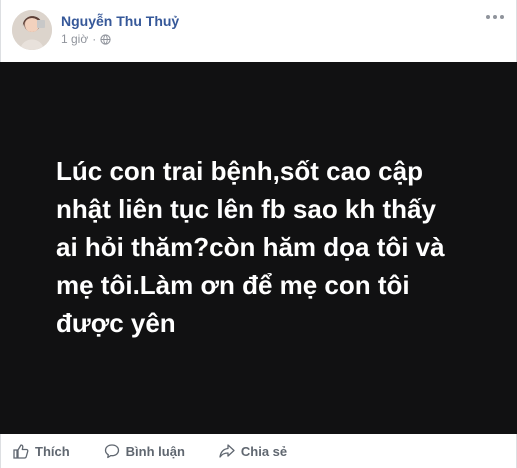 This screenshot has height=468, width=517. Describe the element at coordinates (52, 451) in the screenshot. I see `like-label: Thích` at that location.